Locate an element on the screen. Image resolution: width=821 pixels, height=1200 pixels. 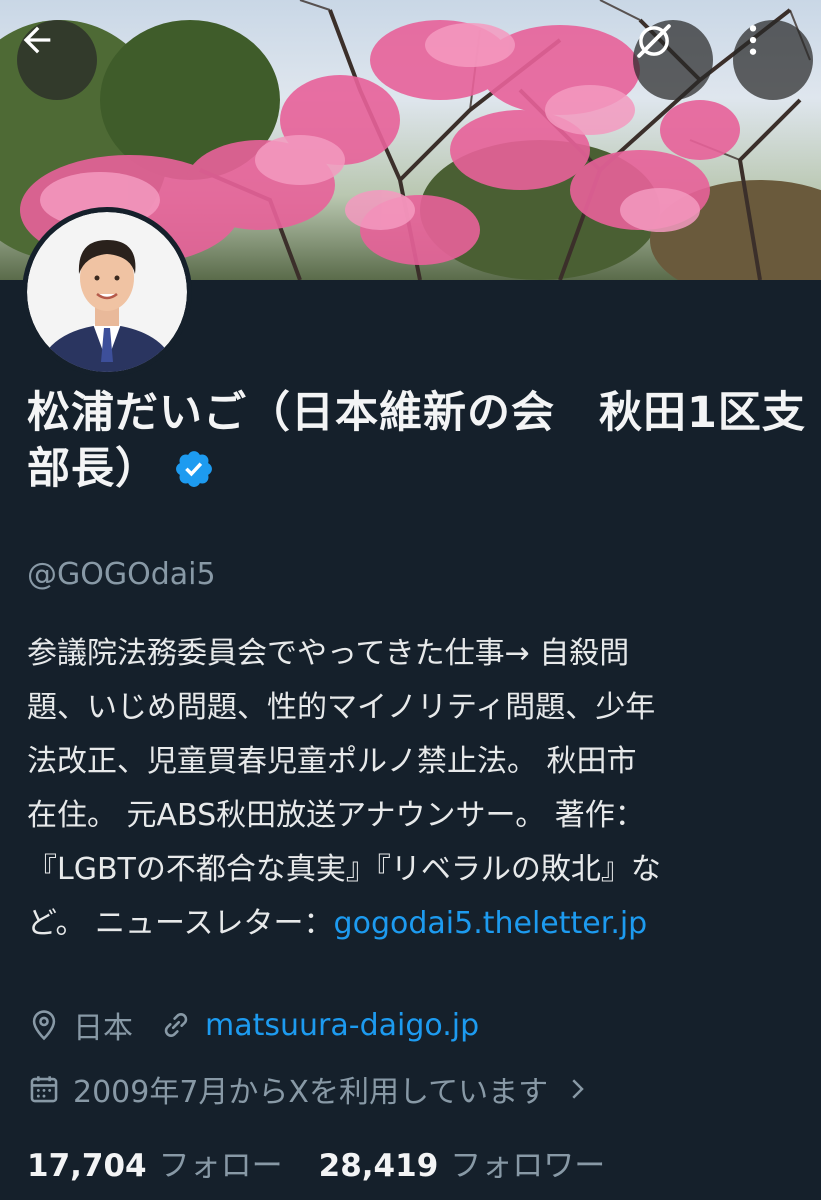
location-text: 日本 is located at coordinates (103, 1028).